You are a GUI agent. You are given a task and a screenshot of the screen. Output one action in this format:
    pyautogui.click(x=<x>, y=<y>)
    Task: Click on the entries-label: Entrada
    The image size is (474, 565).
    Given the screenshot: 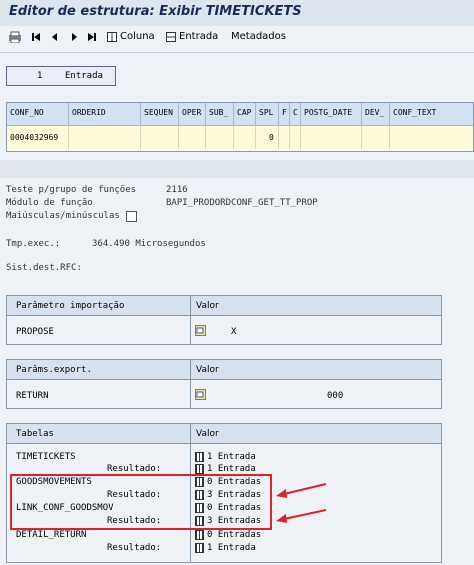 What is the action you would take?
    pyautogui.click(x=84, y=76)
    